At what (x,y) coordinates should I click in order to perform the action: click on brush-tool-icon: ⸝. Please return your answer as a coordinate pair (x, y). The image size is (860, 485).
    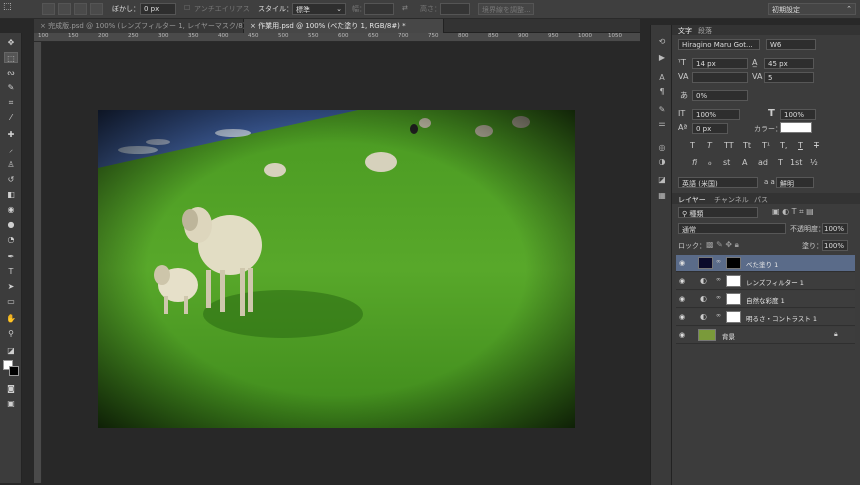
    Looking at the image, I should click on (11, 149).